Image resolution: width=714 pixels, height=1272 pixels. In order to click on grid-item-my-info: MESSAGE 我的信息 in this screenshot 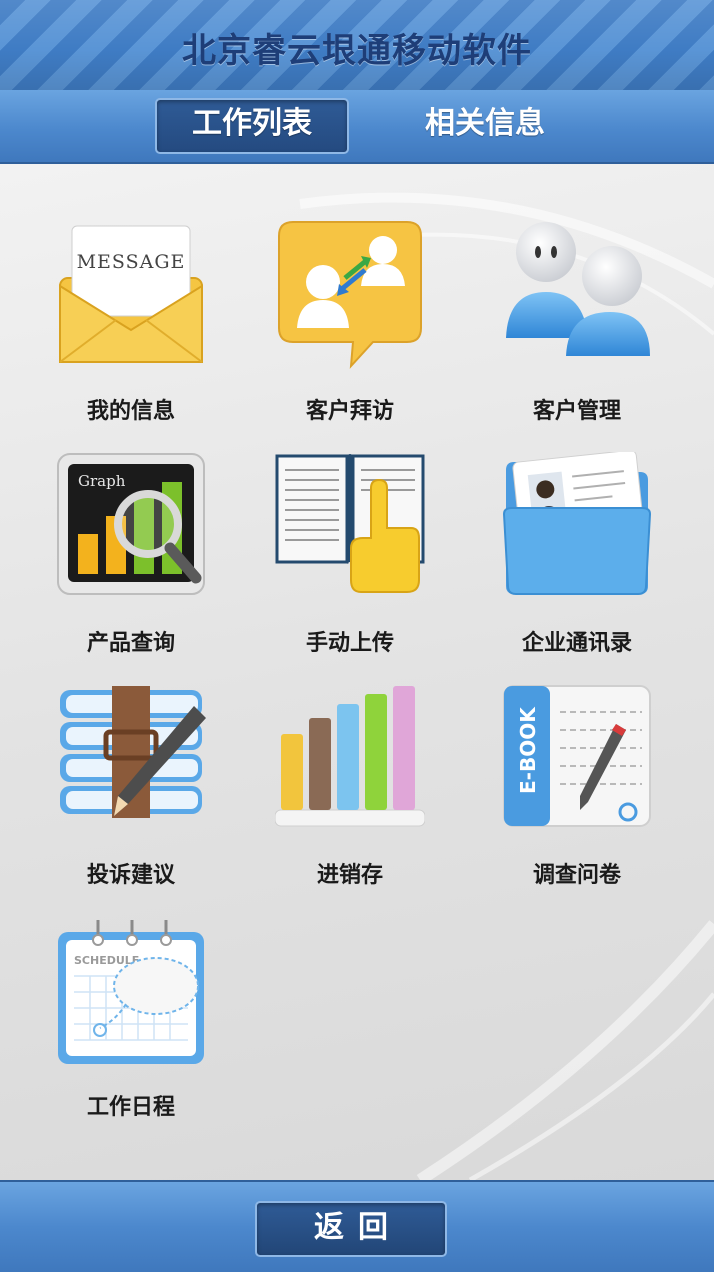, I will do `click(131, 325)`.